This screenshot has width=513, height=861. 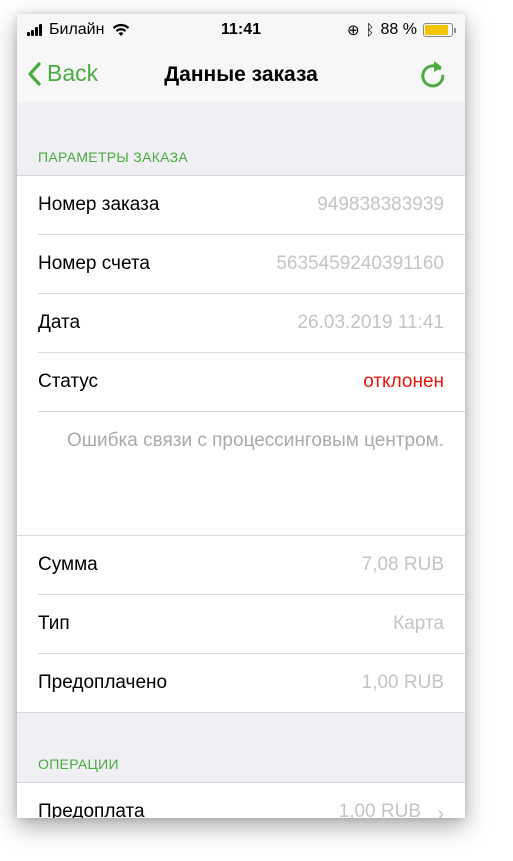 I want to click on section-header-operations: ОПЕРАЦИИ, so click(x=241, y=748).